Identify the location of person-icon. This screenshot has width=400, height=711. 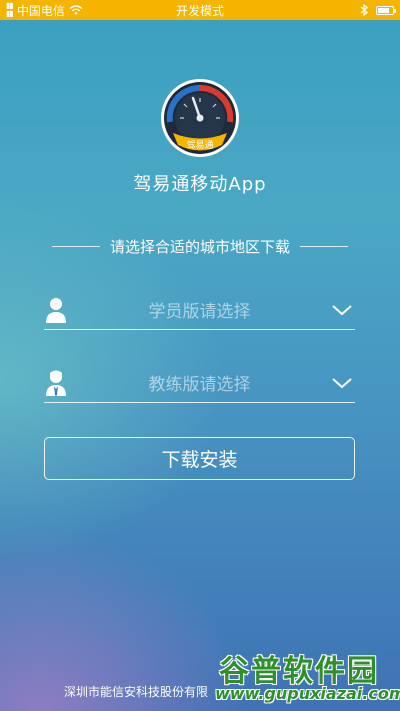
(56, 310).